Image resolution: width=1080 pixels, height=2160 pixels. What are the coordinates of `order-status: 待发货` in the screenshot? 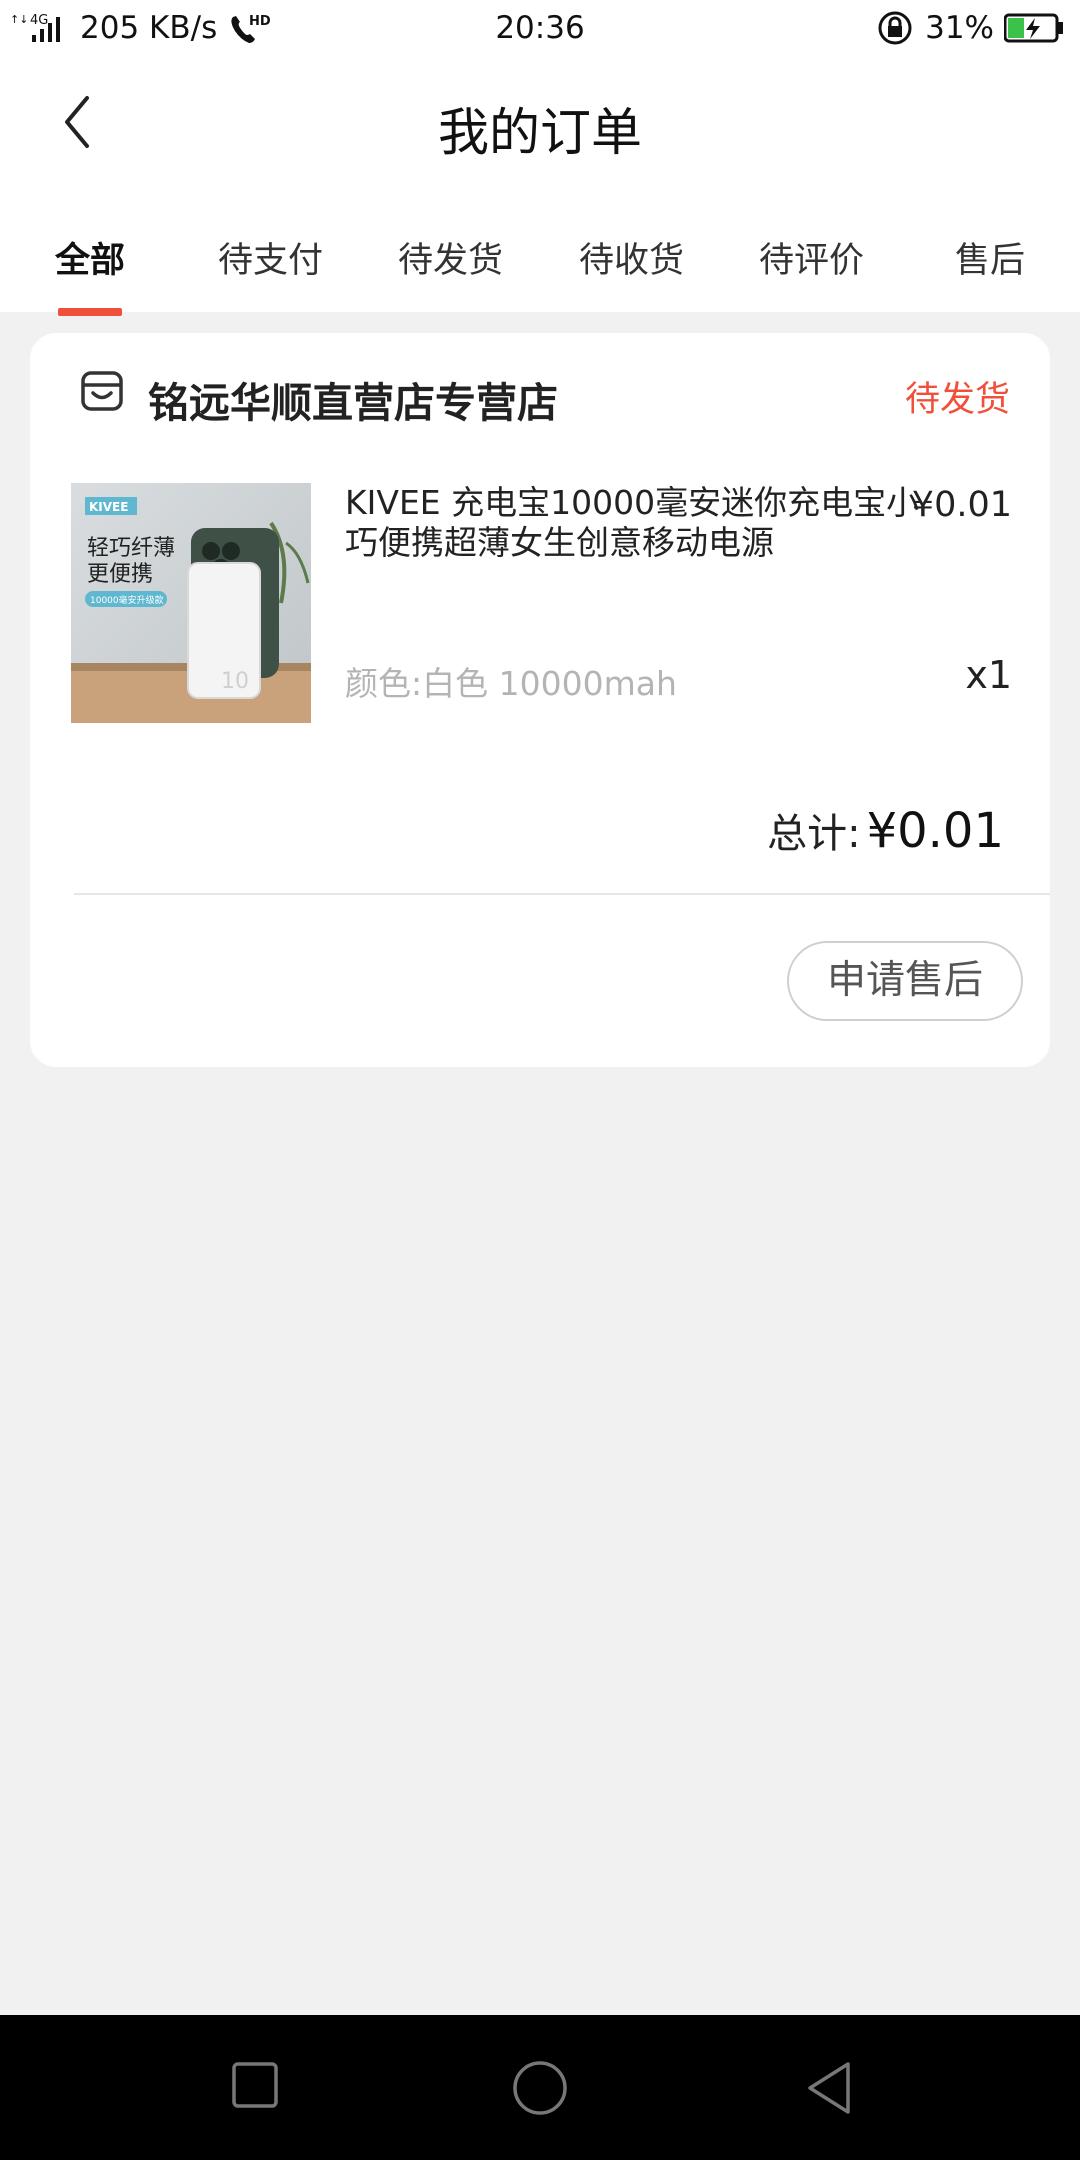 It's located at (957, 400).